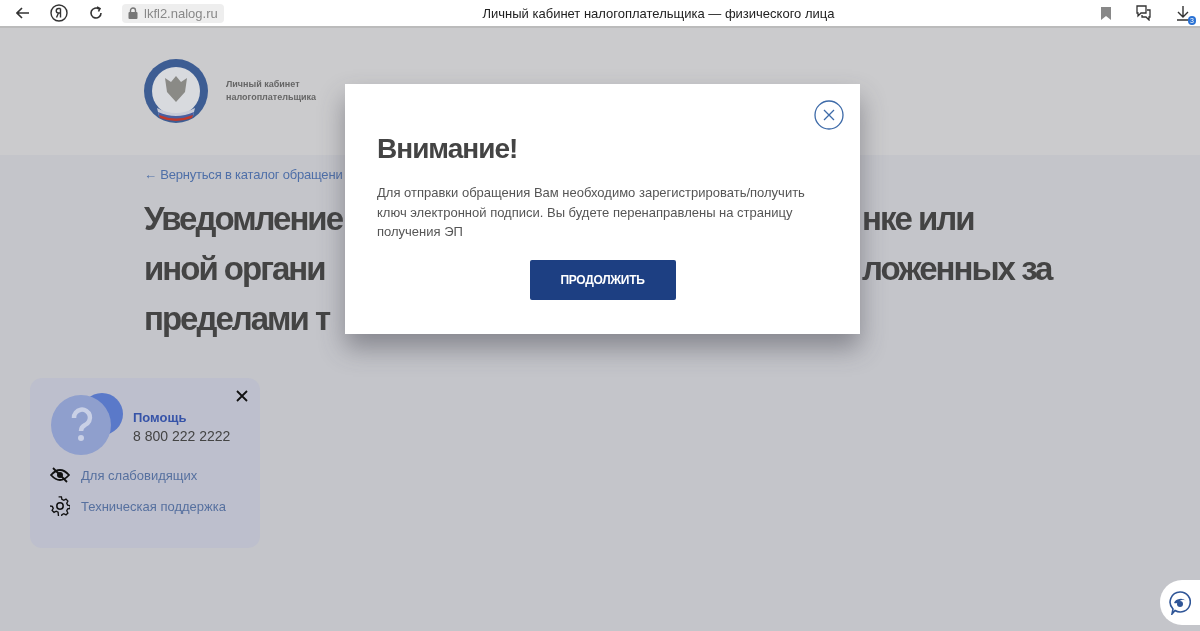  What do you see at coordinates (176, 90) in the screenshot?
I see `emblem-logo` at bounding box center [176, 90].